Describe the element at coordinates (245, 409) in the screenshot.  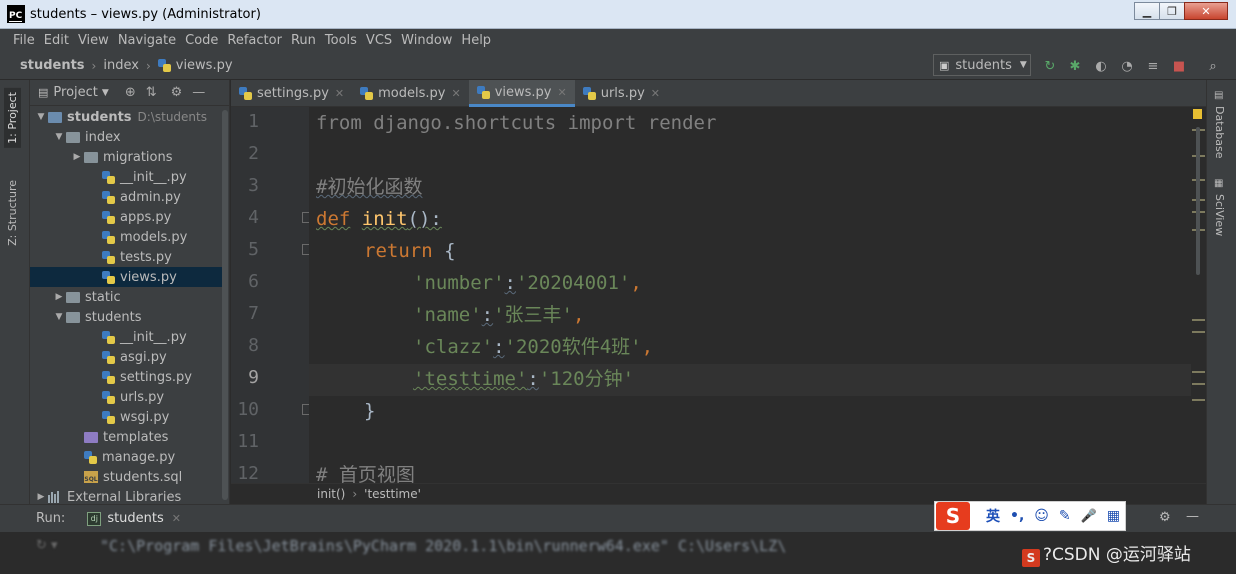
I see `line-number: 10` at that location.